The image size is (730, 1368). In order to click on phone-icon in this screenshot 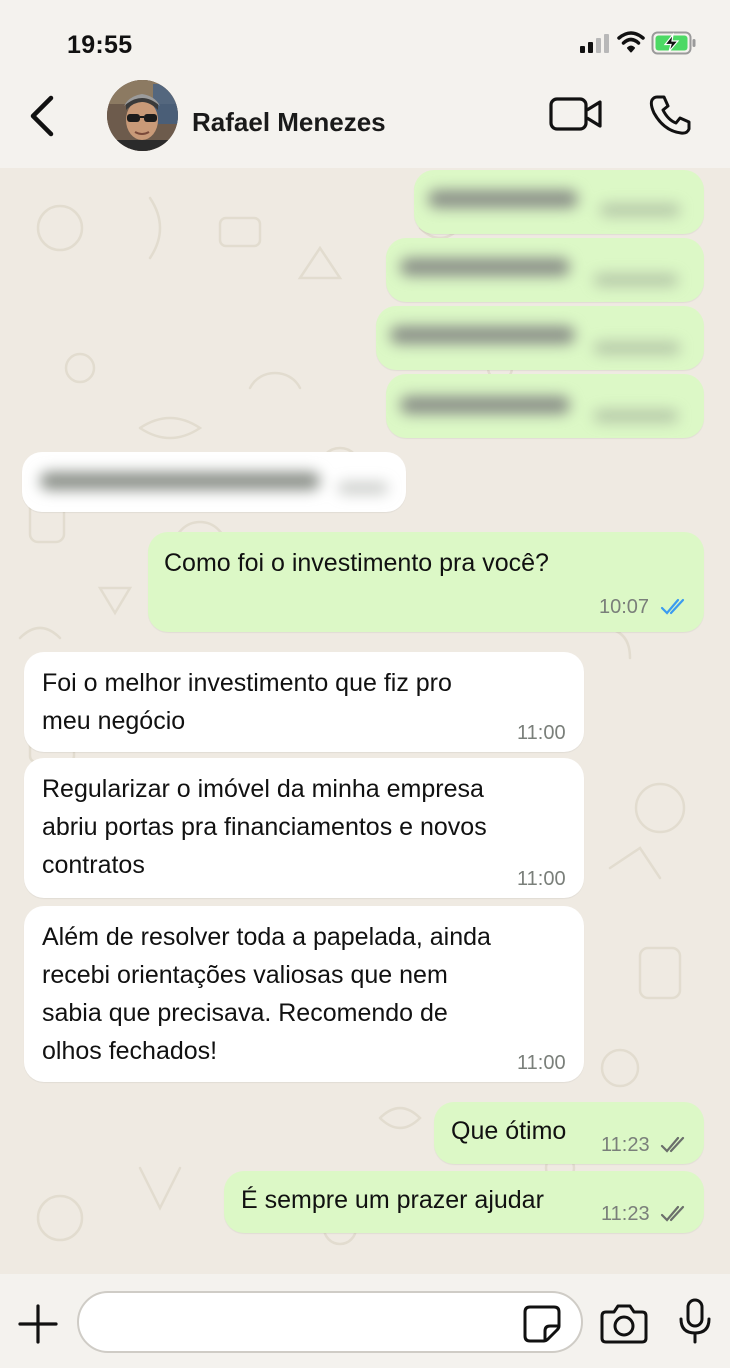, I will do `click(670, 115)`.